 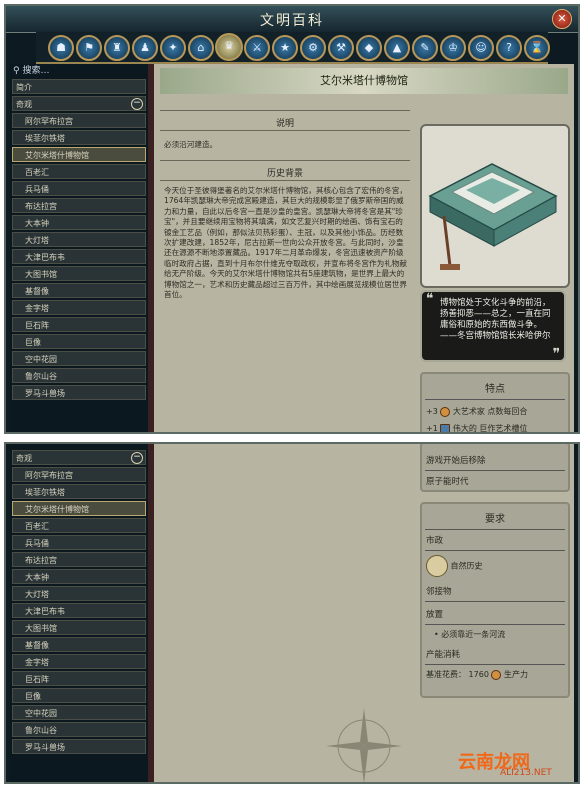 I want to click on tab-technologies-icon: ⚙, so click(x=313, y=48).